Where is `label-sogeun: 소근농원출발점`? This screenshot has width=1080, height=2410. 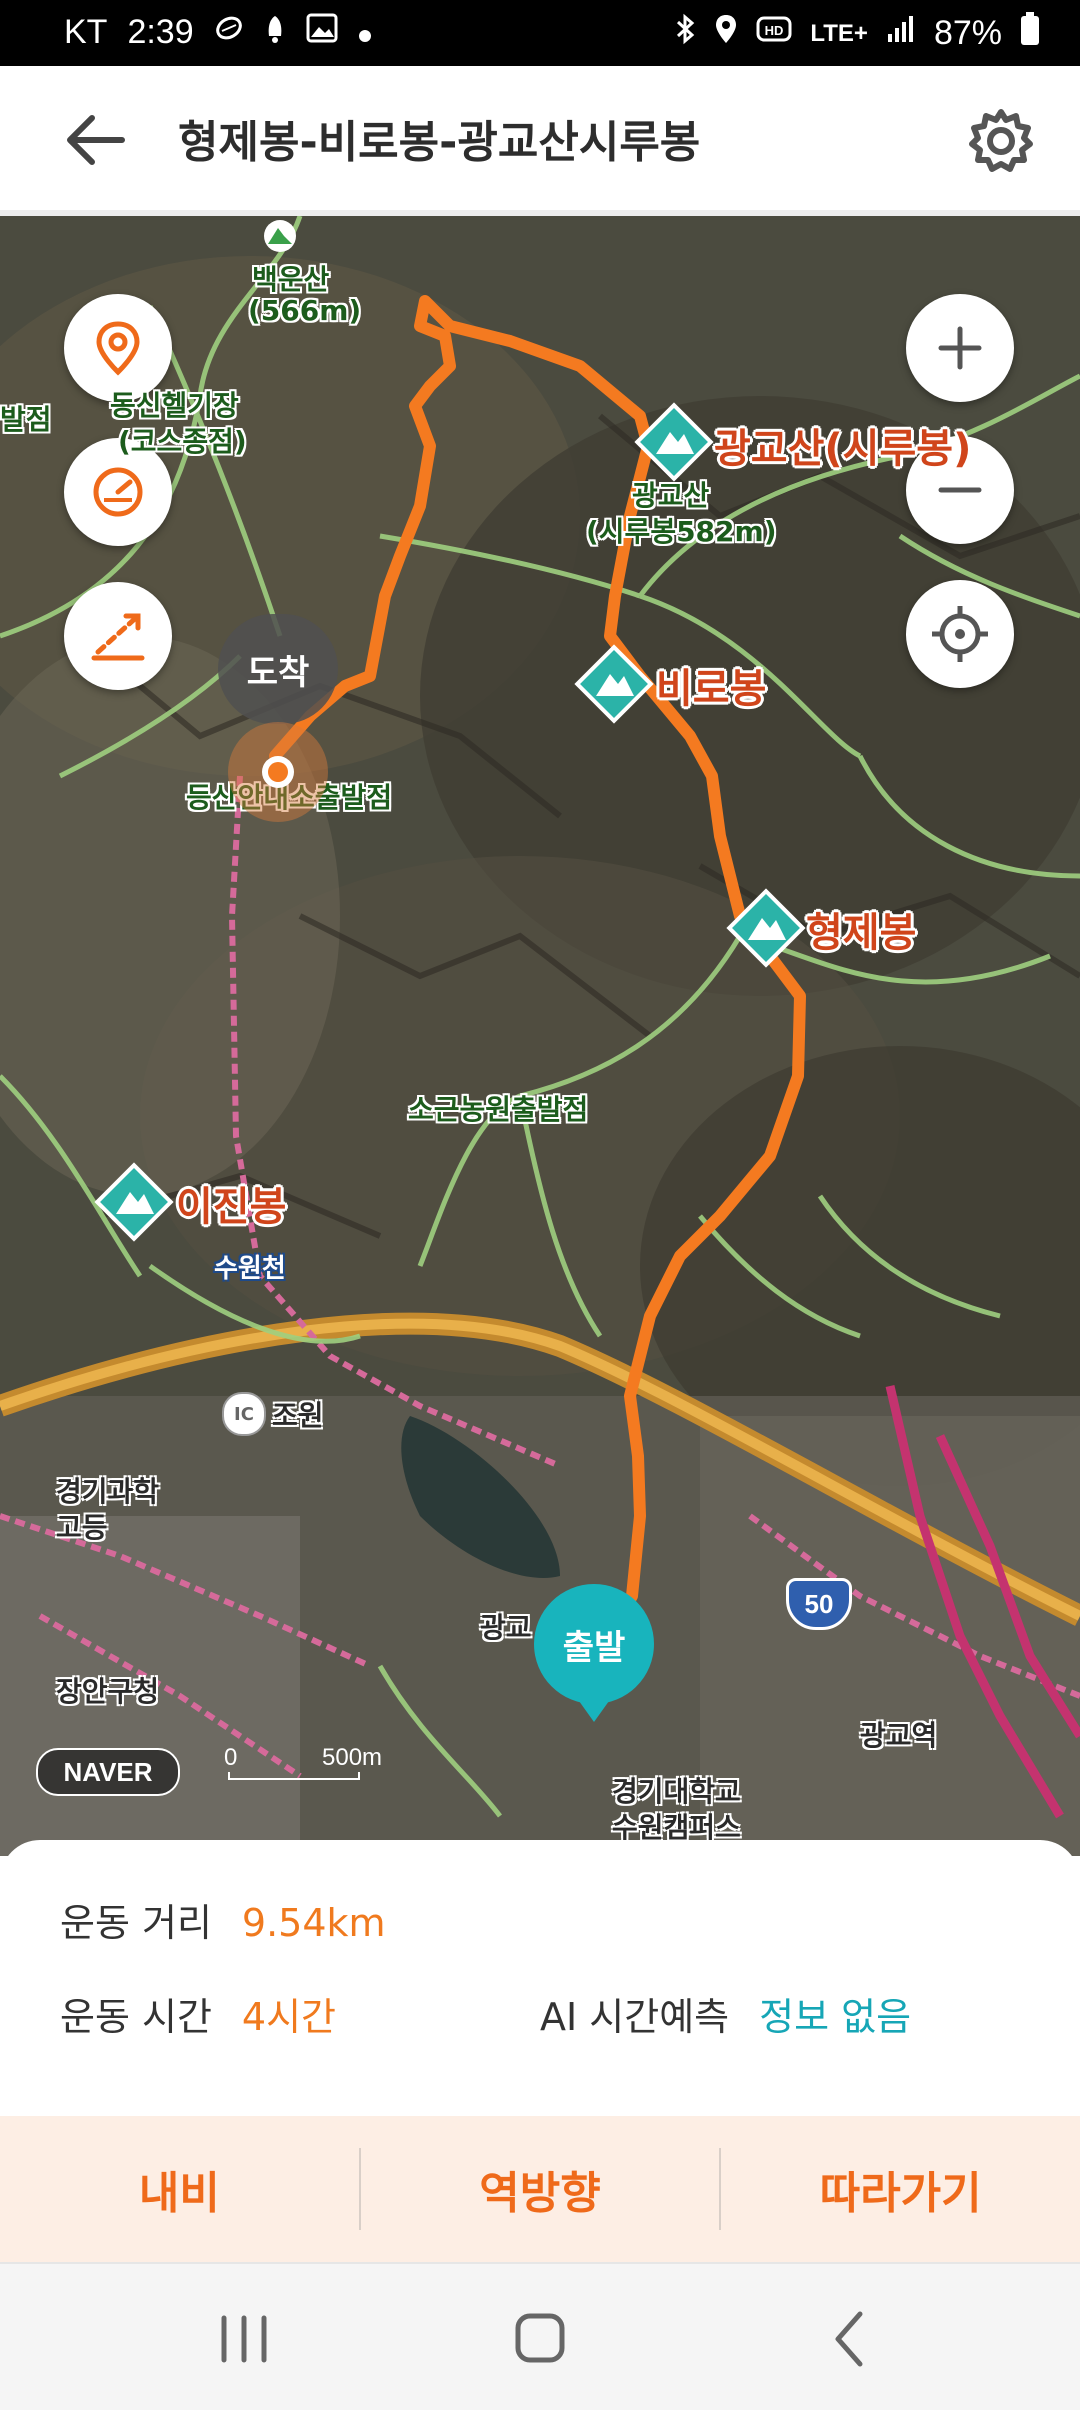
label-sogeun: 소근농원출발점 is located at coordinates (498, 1109).